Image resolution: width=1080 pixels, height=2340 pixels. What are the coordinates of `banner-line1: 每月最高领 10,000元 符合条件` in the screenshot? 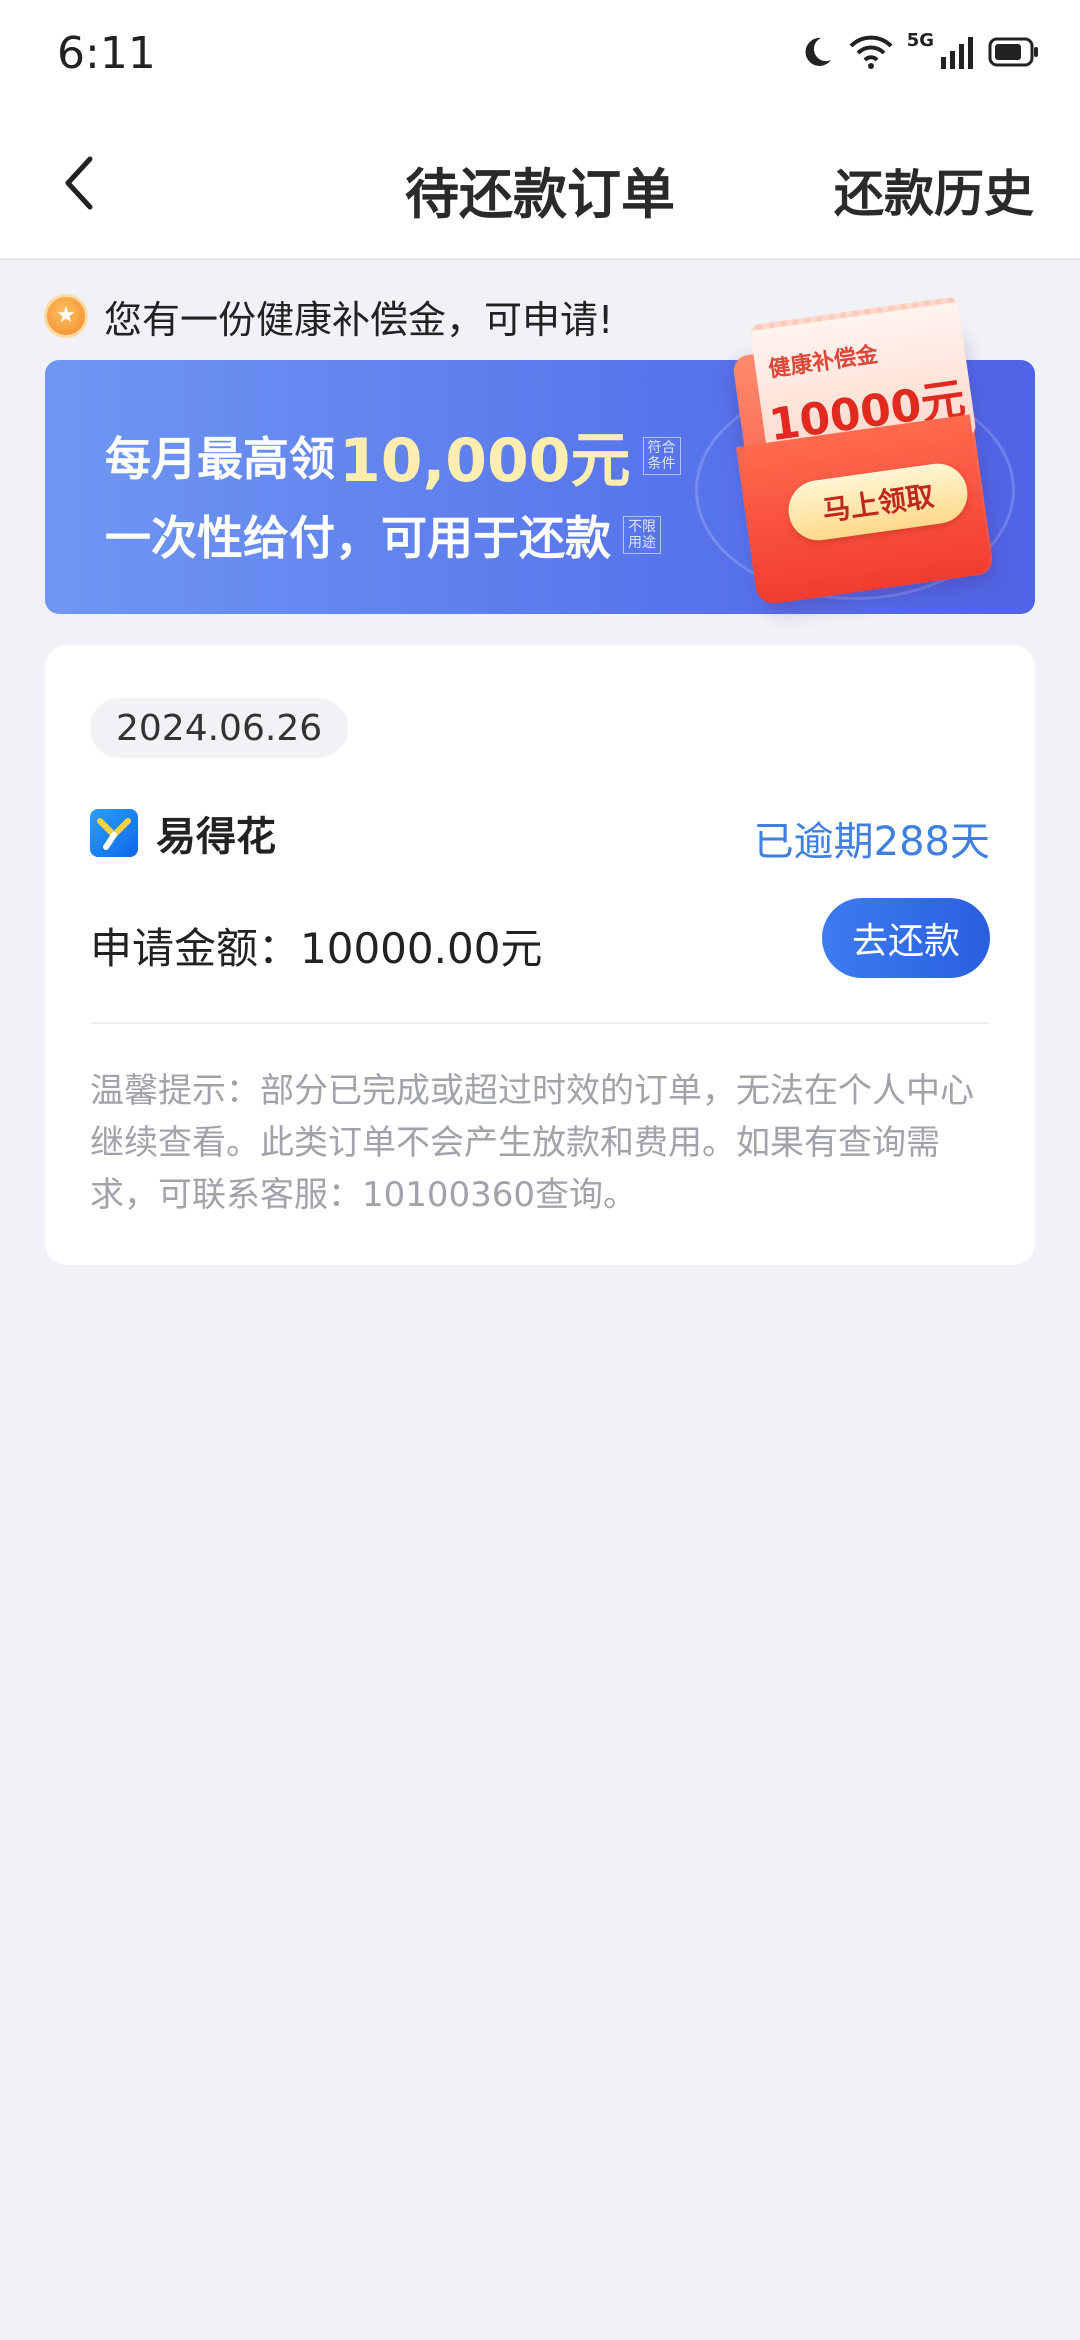 It's located at (393, 455).